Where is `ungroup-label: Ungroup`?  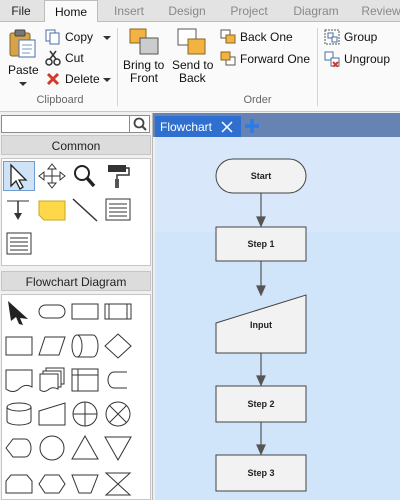 ungroup-label: Ungroup is located at coordinates (367, 59).